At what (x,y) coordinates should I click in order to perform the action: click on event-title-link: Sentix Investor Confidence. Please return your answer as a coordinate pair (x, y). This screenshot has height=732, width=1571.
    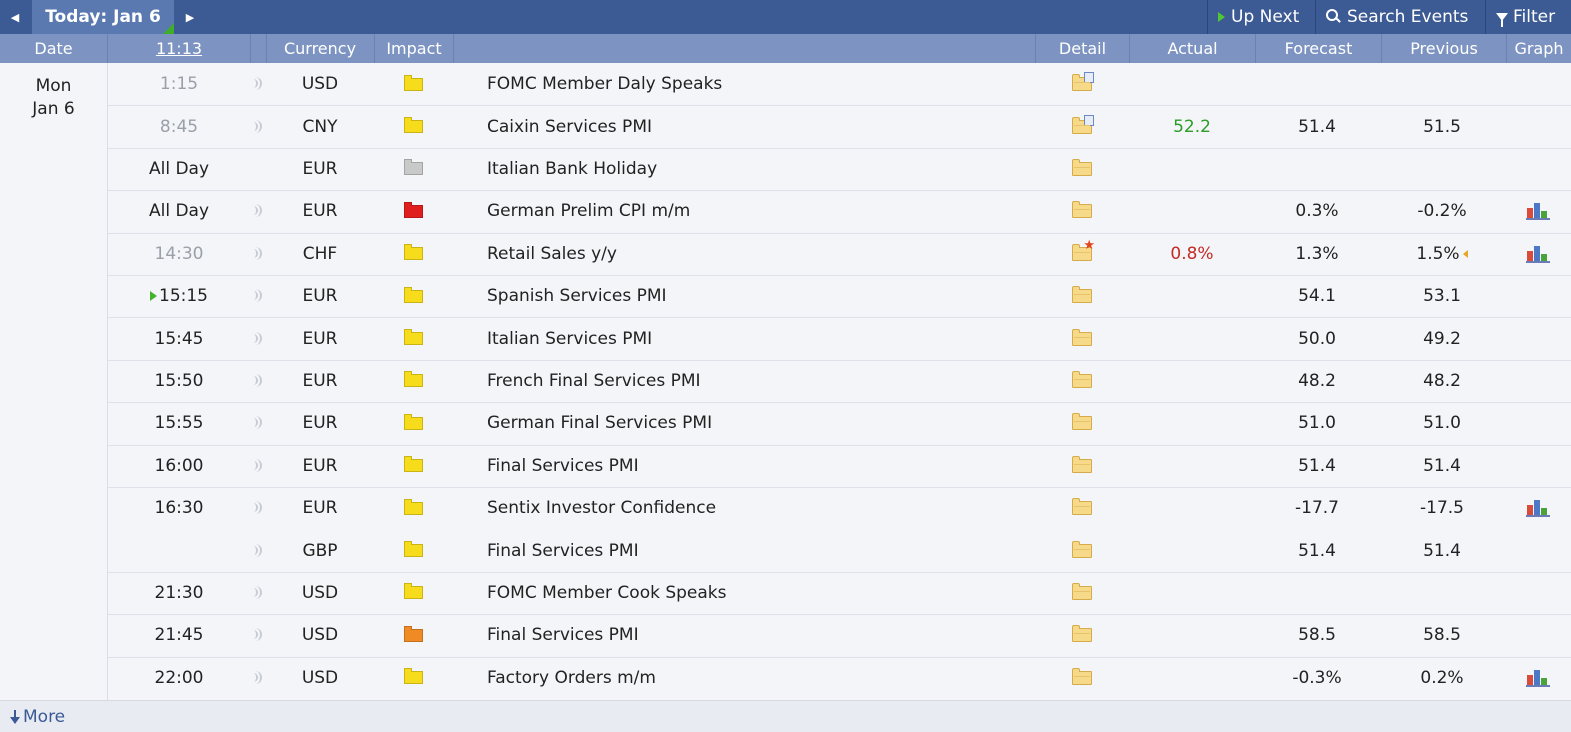
    Looking at the image, I should click on (767, 508).